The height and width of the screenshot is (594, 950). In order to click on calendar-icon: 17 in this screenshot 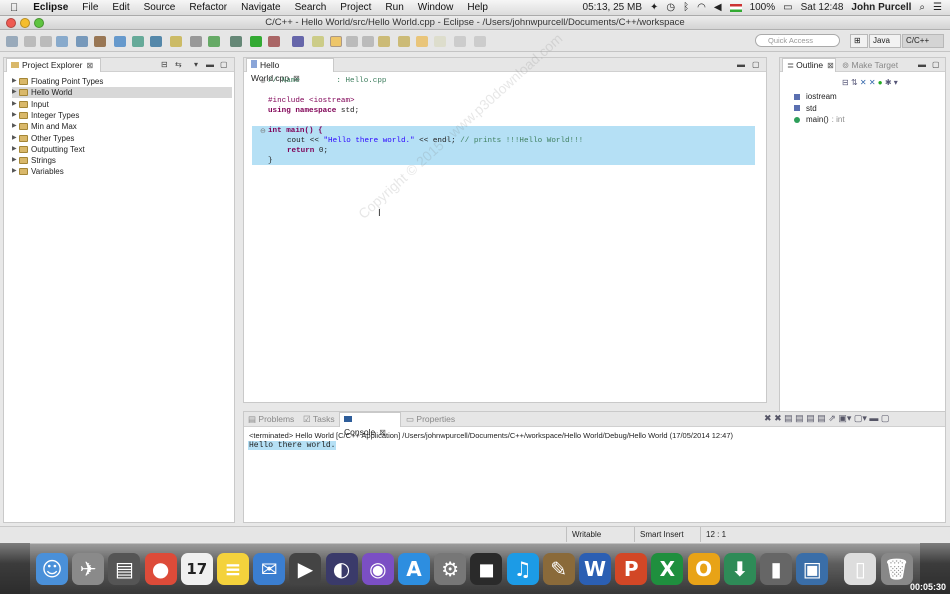, I will do `click(196, 569)`.